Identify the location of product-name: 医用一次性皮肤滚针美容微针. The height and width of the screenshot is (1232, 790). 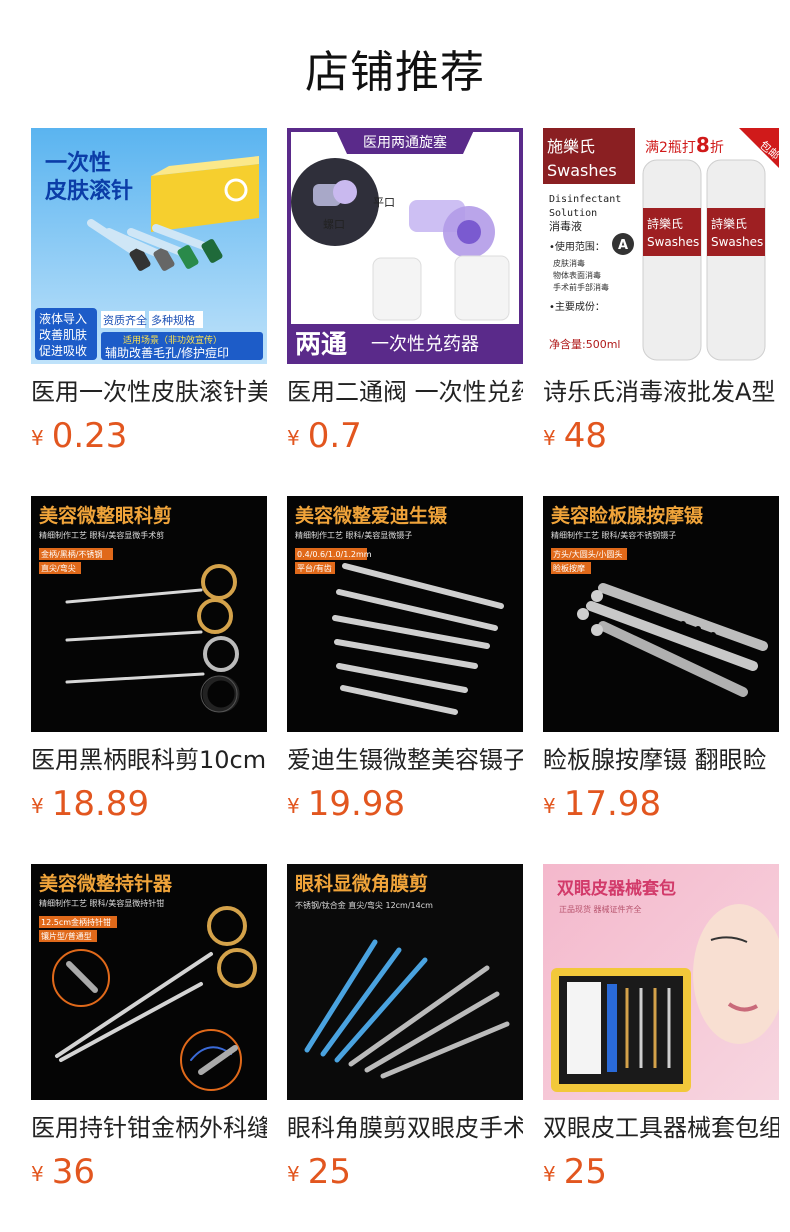
(149, 392).